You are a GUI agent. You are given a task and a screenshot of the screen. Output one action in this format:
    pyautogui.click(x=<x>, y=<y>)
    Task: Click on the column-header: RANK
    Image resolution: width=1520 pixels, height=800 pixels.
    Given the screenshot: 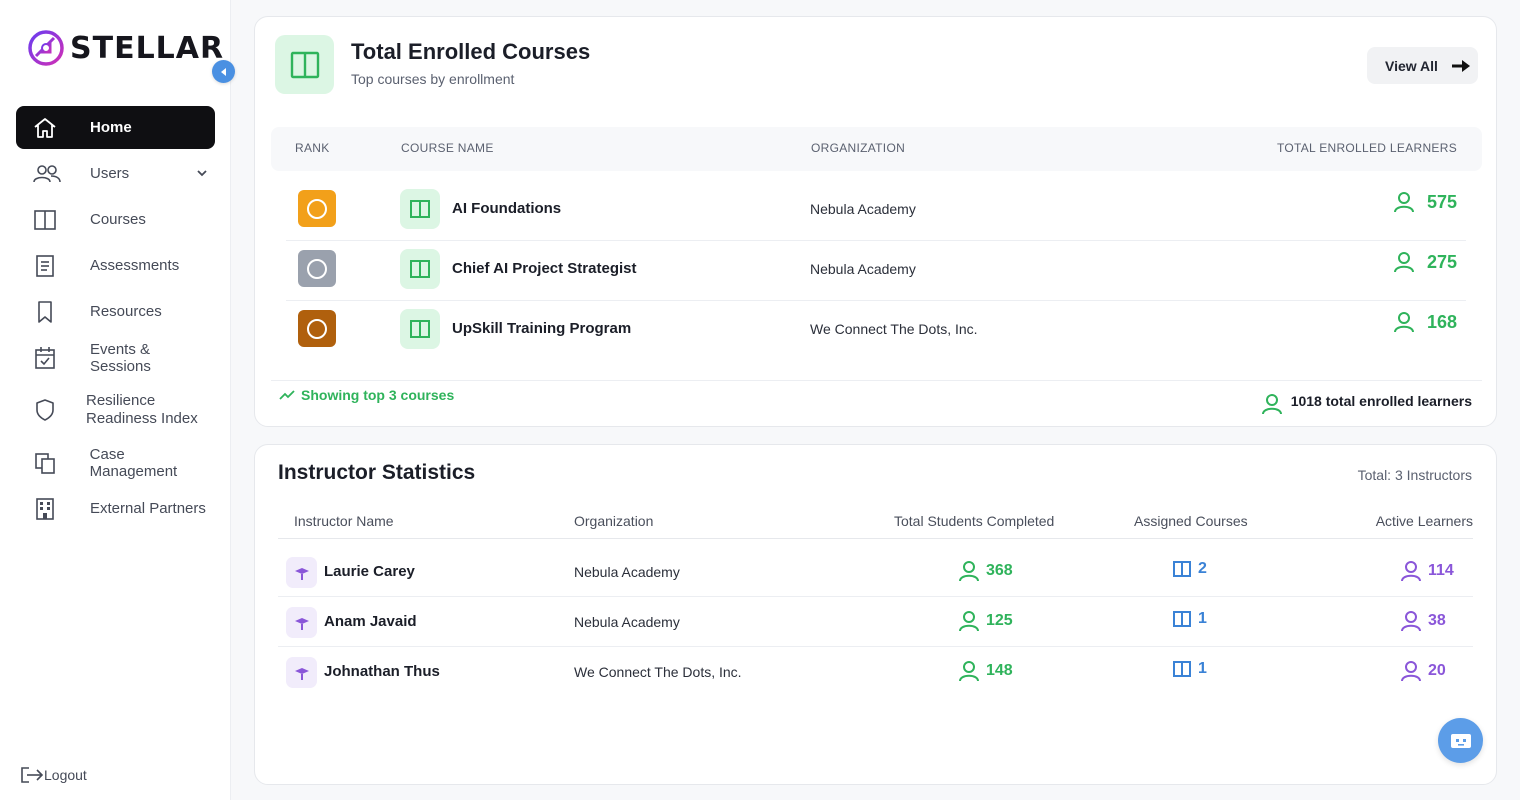 What is the action you would take?
    pyautogui.click(x=312, y=148)
    